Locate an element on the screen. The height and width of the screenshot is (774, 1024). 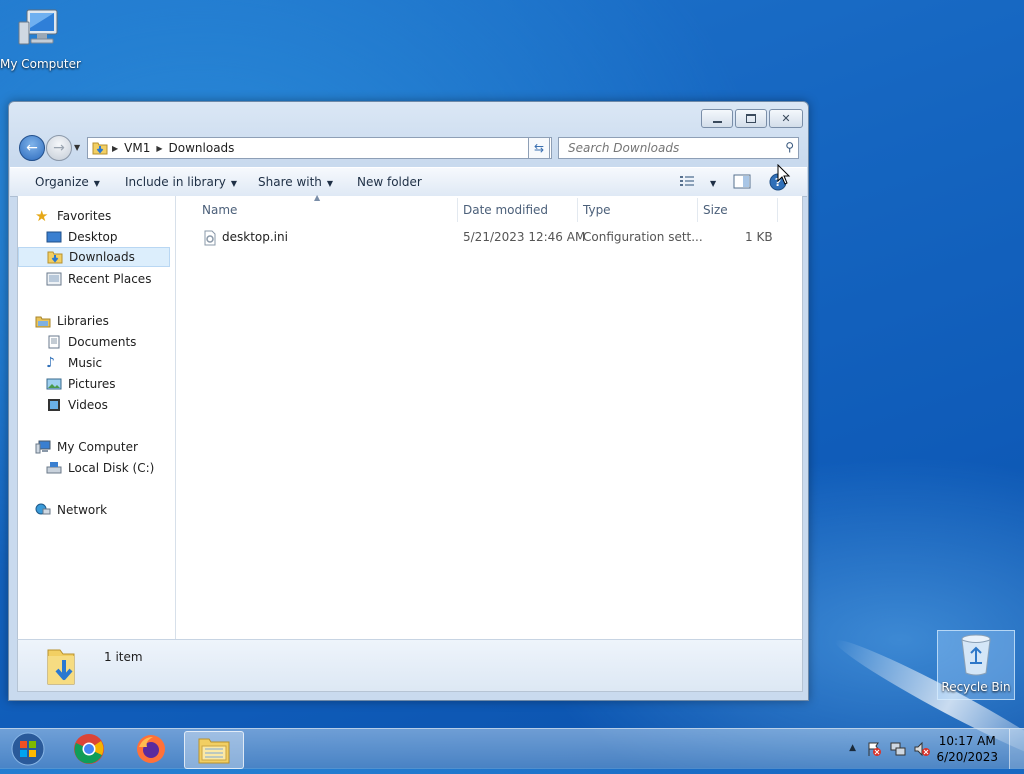
refresh-icon: ⇆ is located at coordinates (539, 148).